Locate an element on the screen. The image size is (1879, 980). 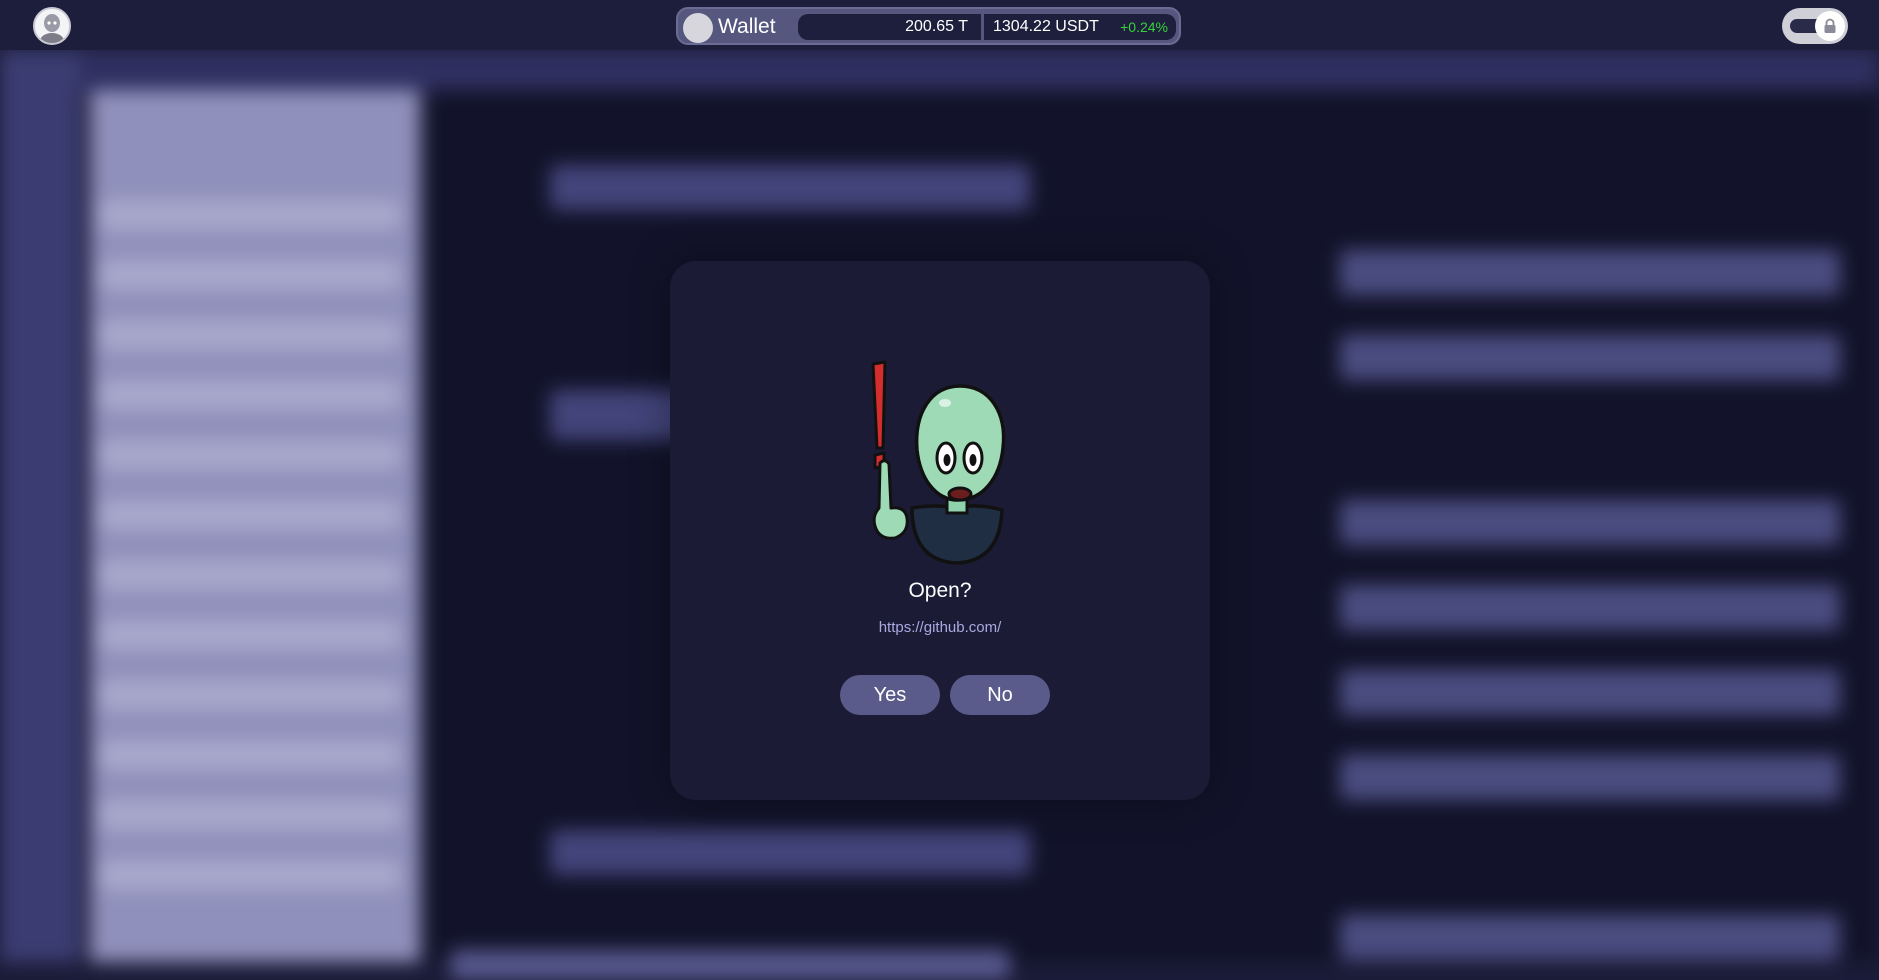
price-change: +0.24% is located at coordinates (1144, 27).